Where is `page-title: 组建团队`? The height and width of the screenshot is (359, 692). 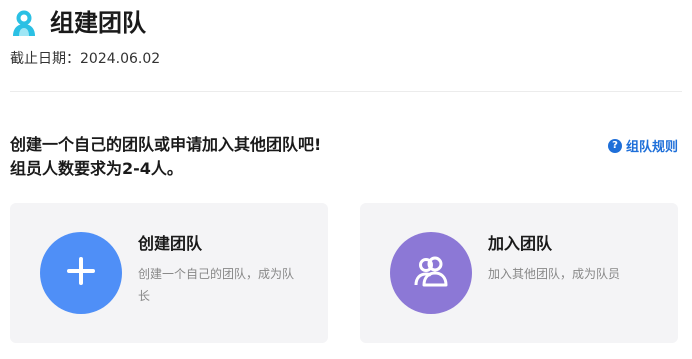 page-title: 组建团队 is located at coordinates (98, 23).